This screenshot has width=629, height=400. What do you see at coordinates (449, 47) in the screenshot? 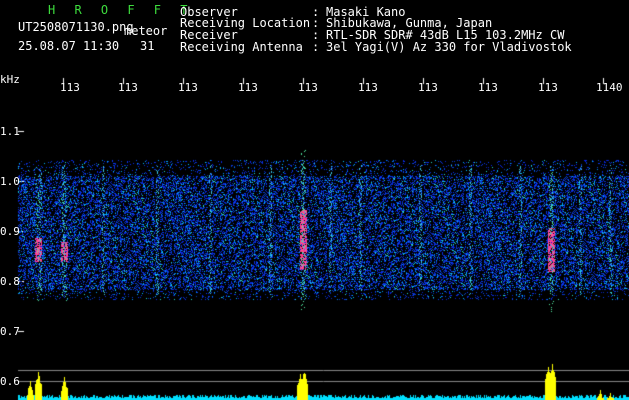
I see `info-value-antenna: 3el Yagi(V) Az 330 for Vladivostok` at bounding box center [449, 47].